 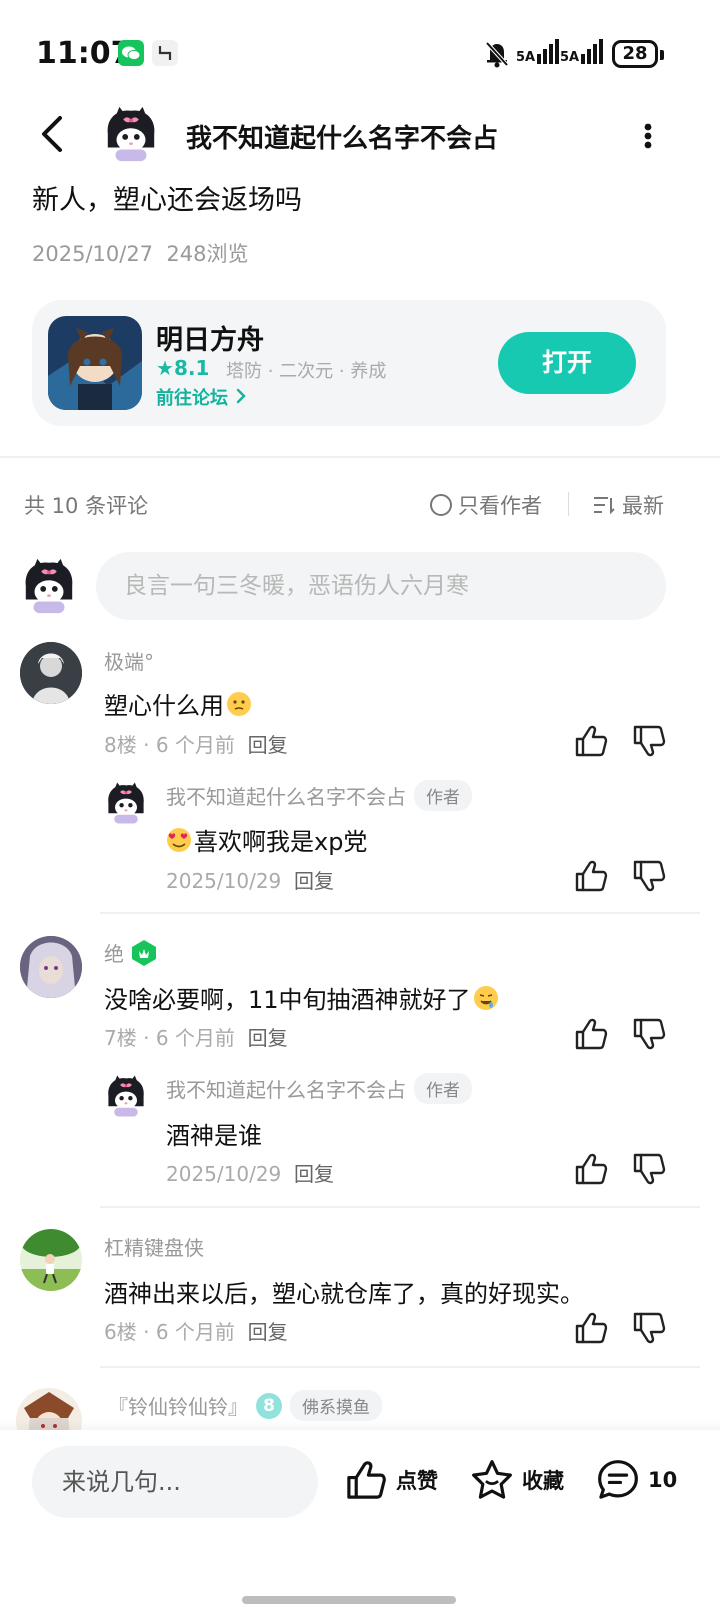 I want to click on post-title: 新人，塑心还会返场吗, so click(x=167, y=200).